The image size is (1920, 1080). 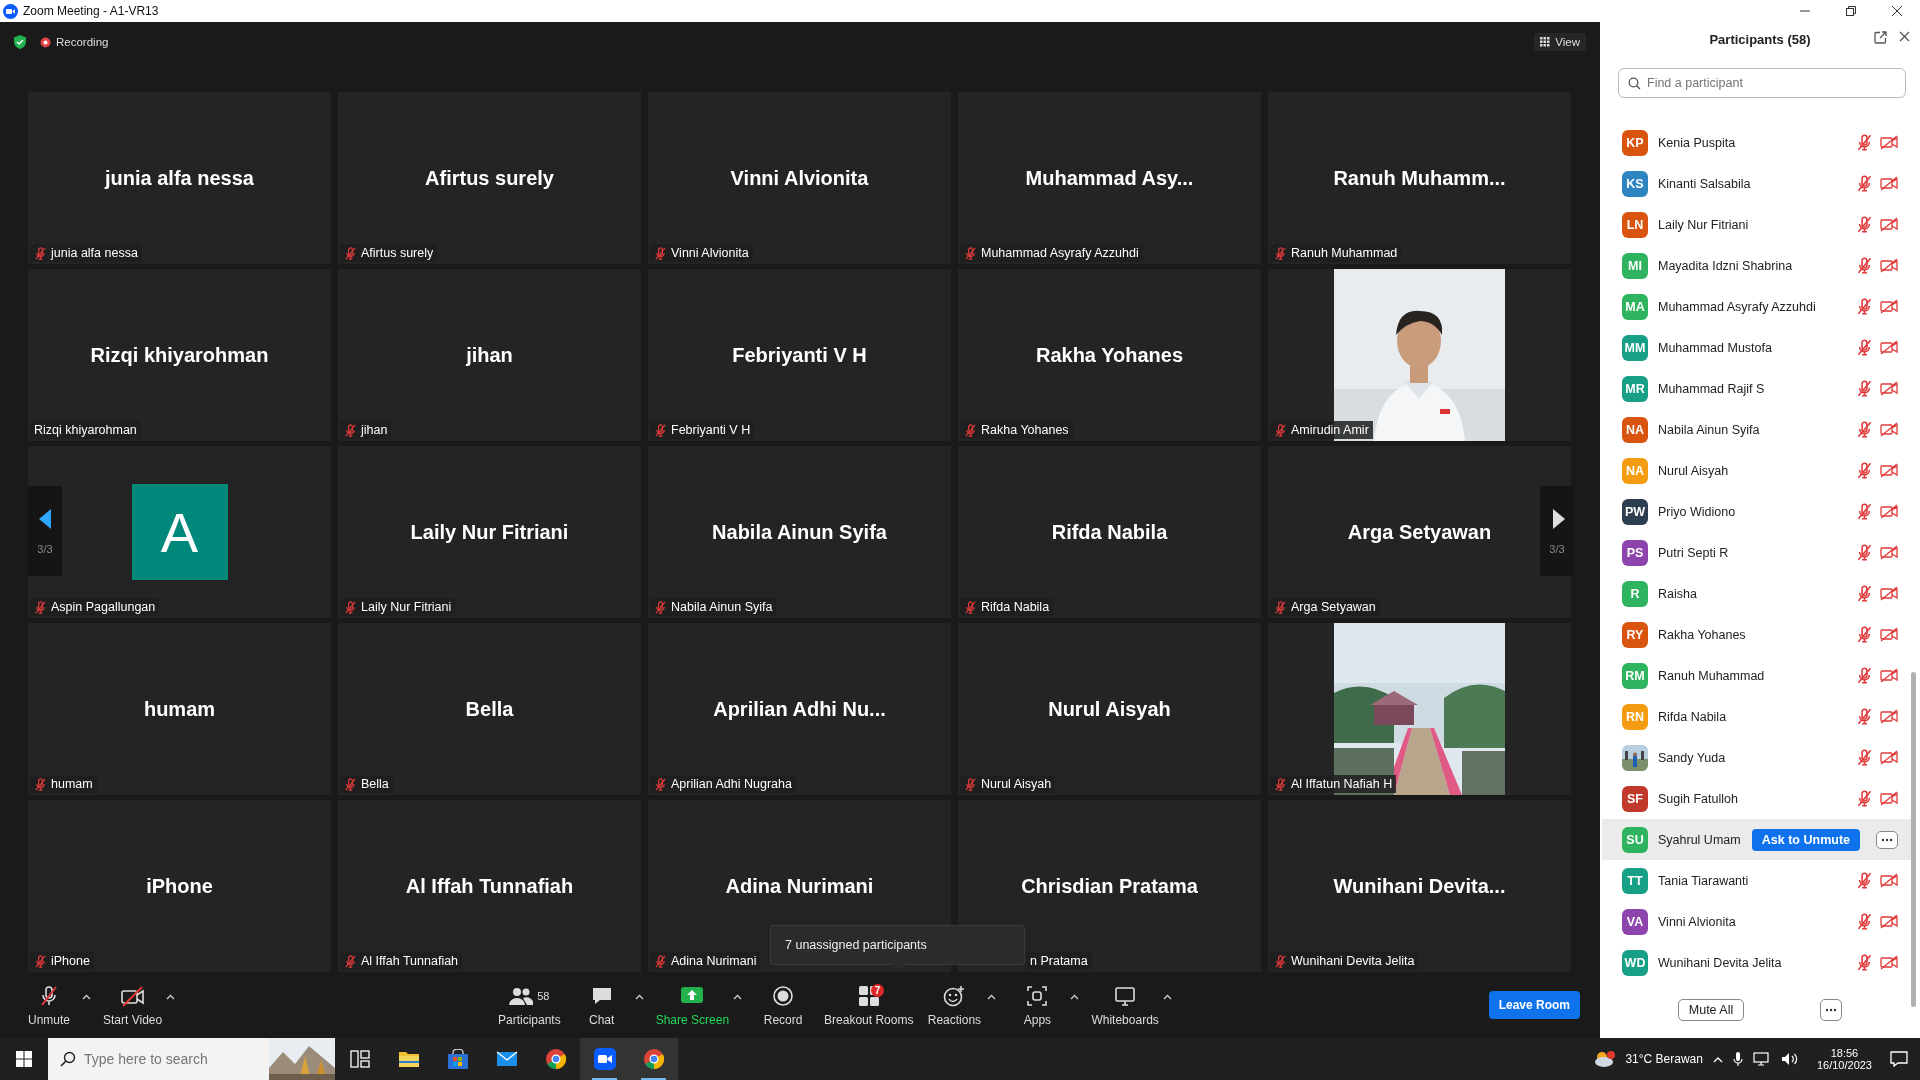 I want to click on participant-row: VA Vinni Alvionita, so click(x=1756, y=921).